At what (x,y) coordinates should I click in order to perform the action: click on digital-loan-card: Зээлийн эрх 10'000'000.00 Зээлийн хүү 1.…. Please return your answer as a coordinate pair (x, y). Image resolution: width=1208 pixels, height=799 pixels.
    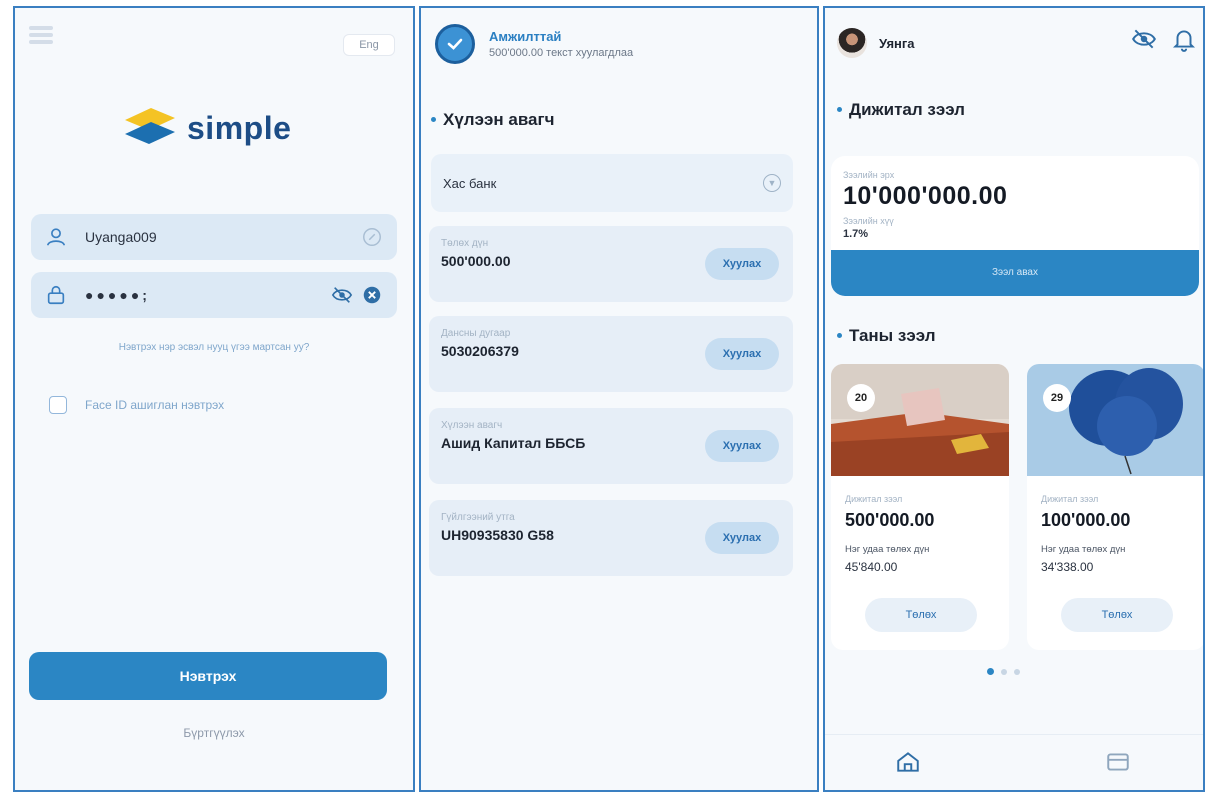
    Looking at the image, I should click on (1015, 226).